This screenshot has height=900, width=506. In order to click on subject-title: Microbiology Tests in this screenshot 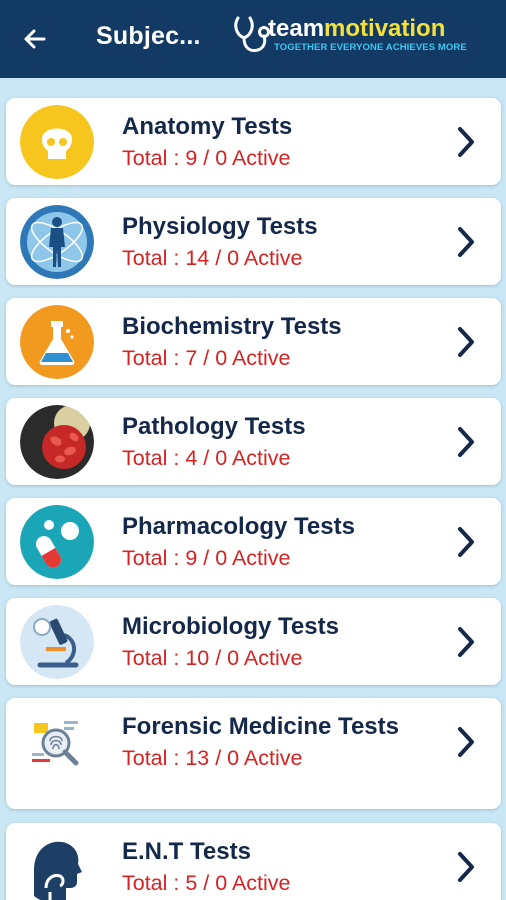, I will do `click(230, 626)`.